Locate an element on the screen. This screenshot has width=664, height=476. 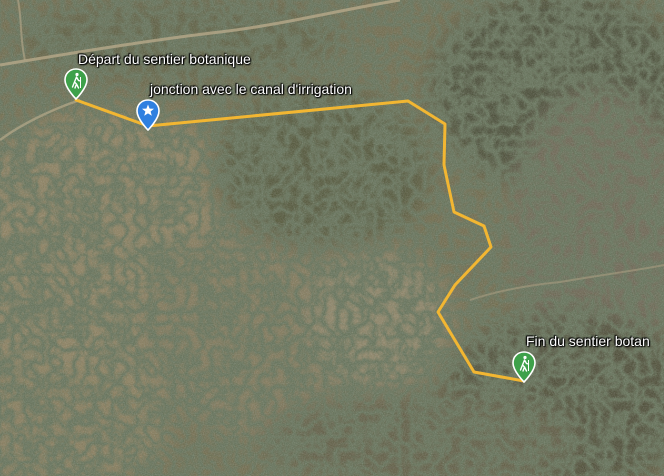
junction-marker-label: jonction avec le canal d'irrigation is located at coordinates (251, 89).